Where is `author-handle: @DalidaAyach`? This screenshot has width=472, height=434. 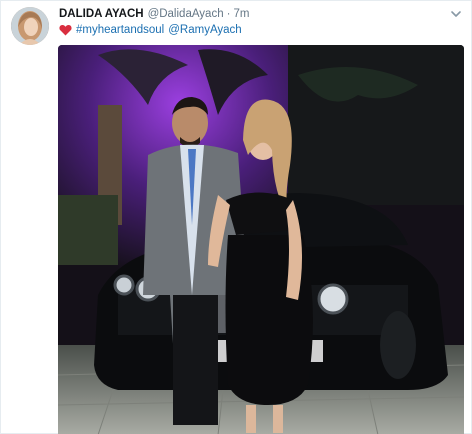 author-handle: @DalidaAyach is located at coordinates (186, 14).